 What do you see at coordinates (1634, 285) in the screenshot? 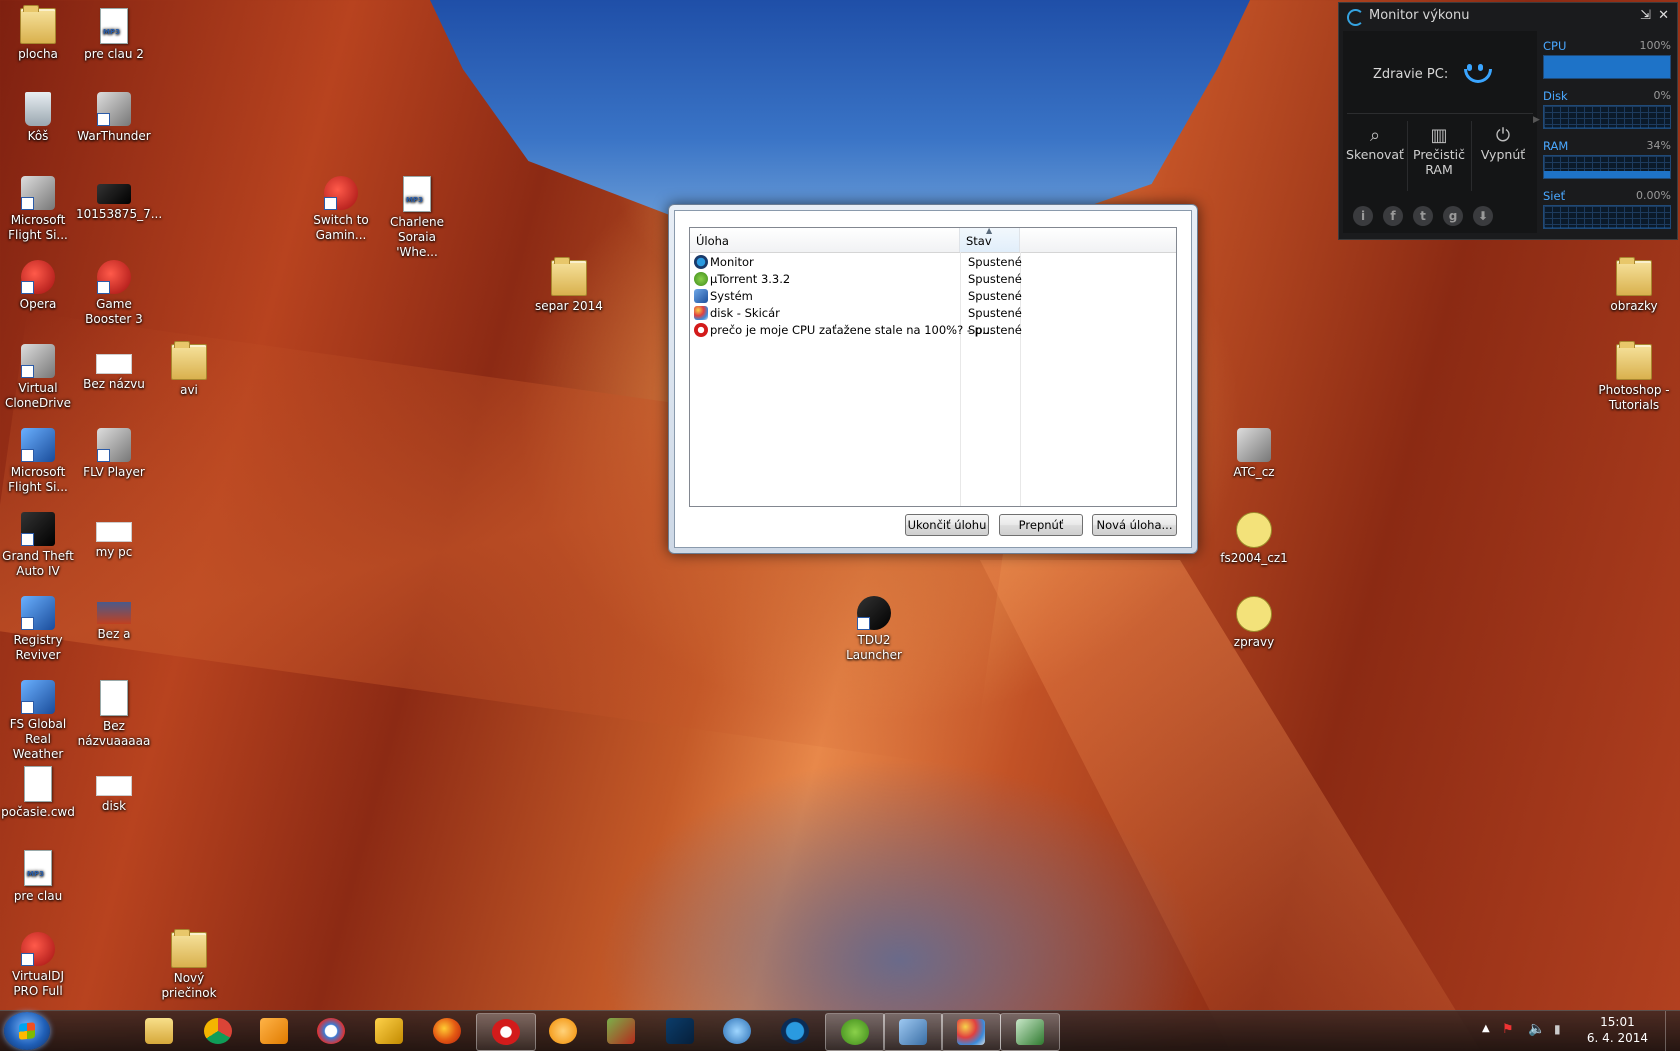
I see `desktop-icon-obrazky: obrazky` at bounding box center [1634, 285].